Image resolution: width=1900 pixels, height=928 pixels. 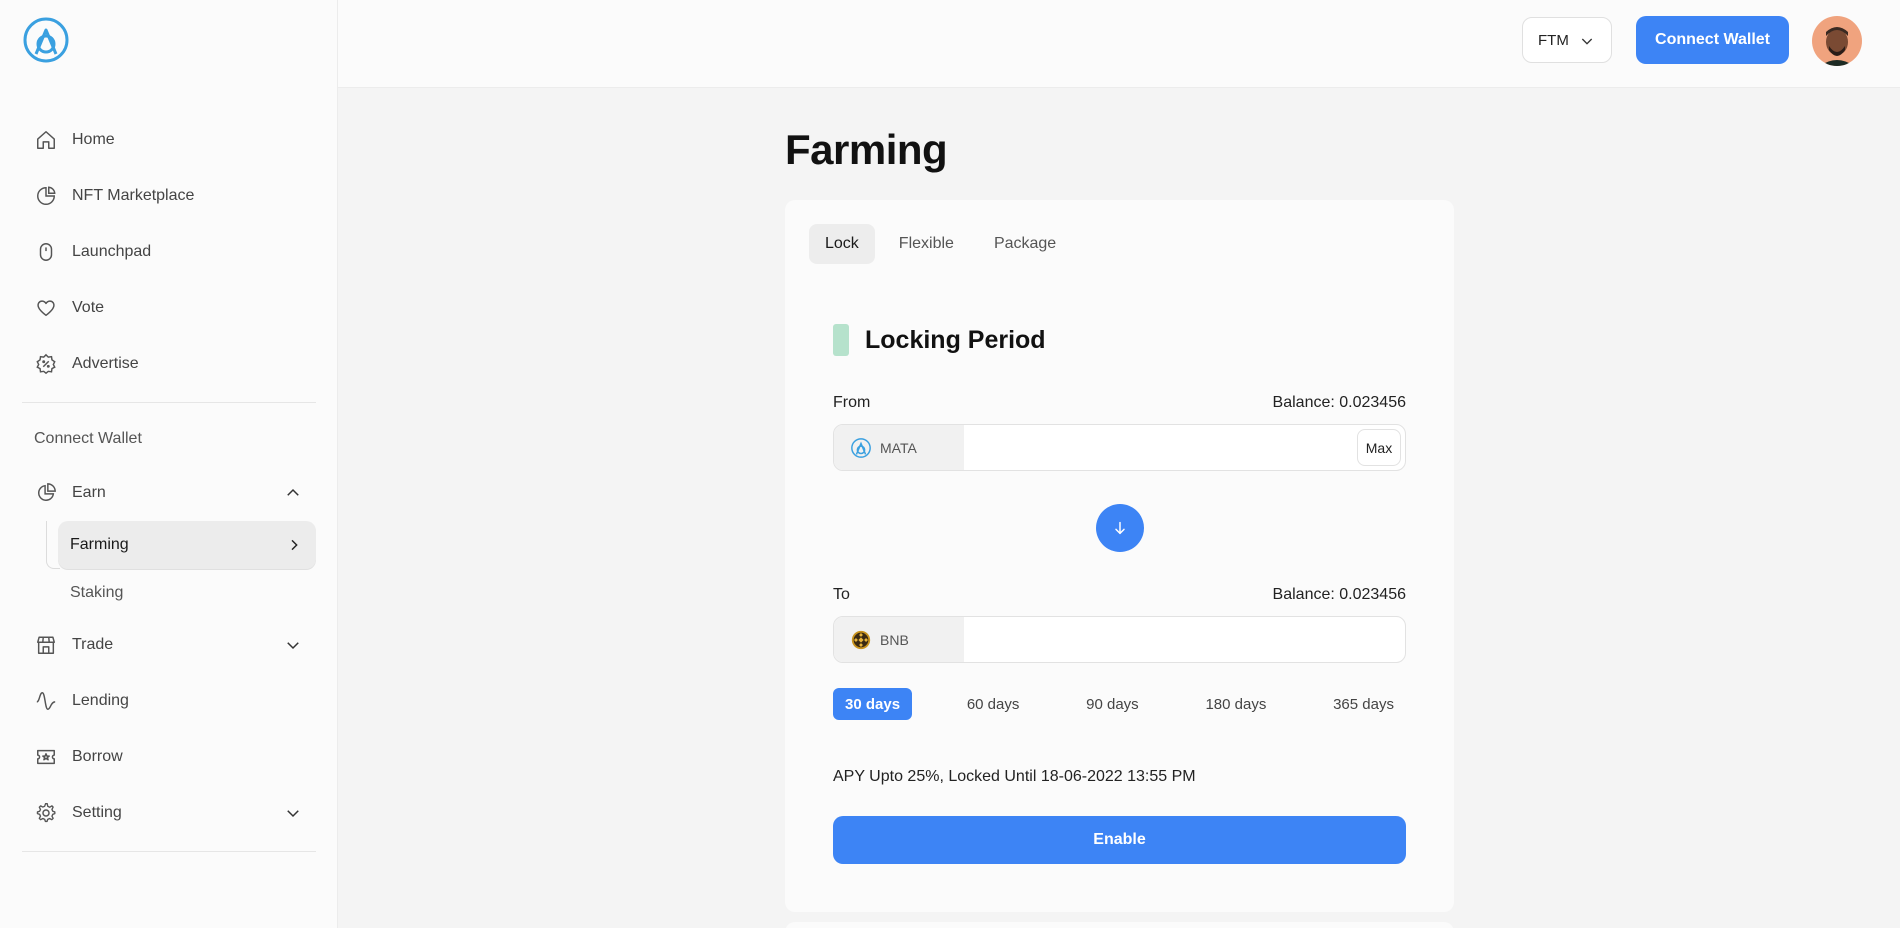 I want to click on swap-direction-button, so click(x=1120, y=528).